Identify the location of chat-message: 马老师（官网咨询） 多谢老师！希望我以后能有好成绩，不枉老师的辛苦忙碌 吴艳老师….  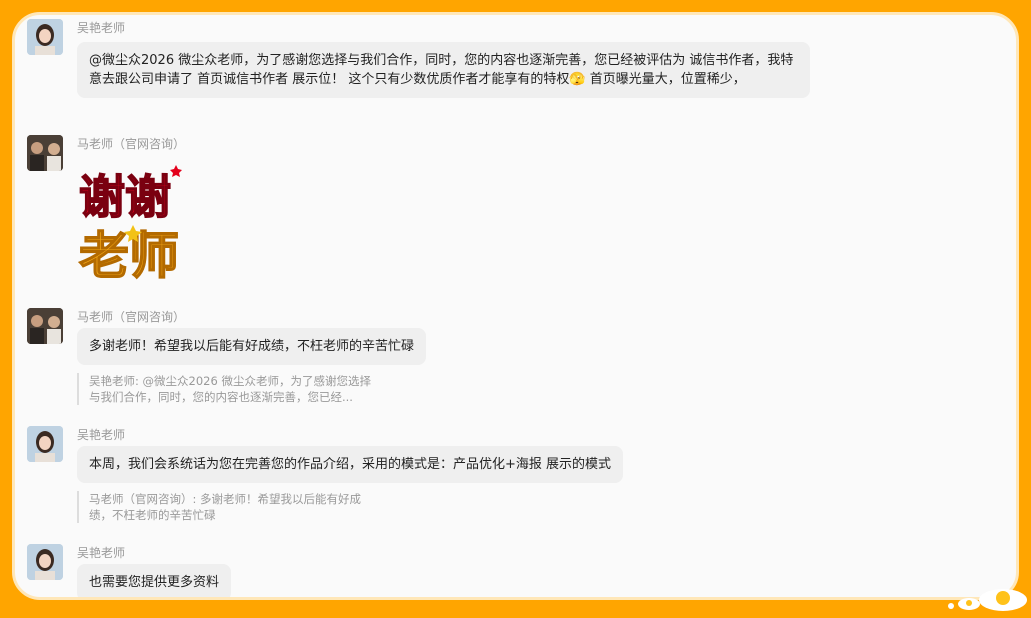
(277, 363).